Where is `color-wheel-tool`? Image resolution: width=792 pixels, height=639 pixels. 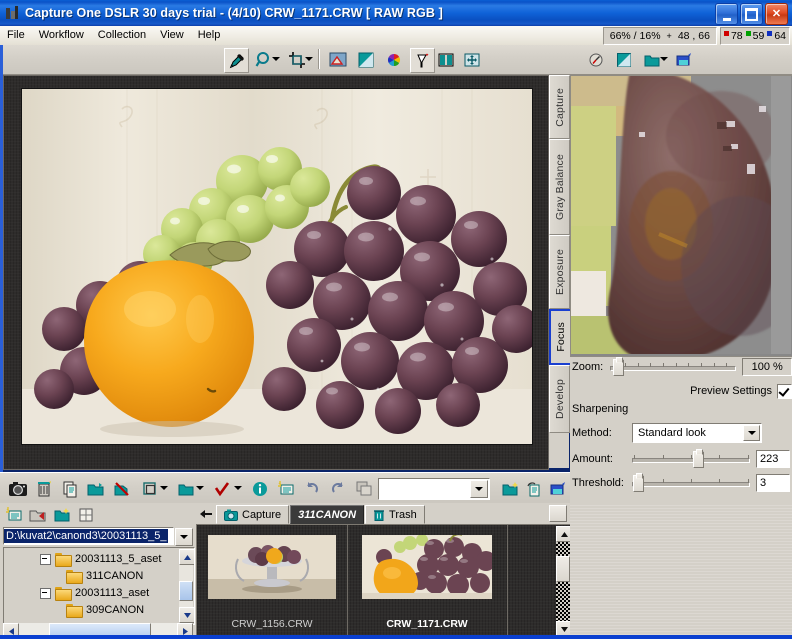
color-wheel-tool is located at coordinates (393, 59).